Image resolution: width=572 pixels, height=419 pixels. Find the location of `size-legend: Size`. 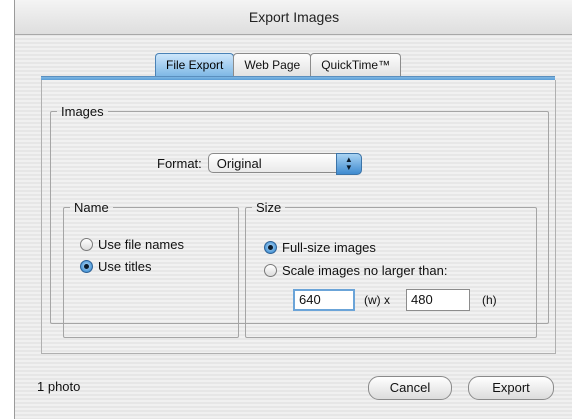

size-legend: Size is located at coordinates (269, 207).